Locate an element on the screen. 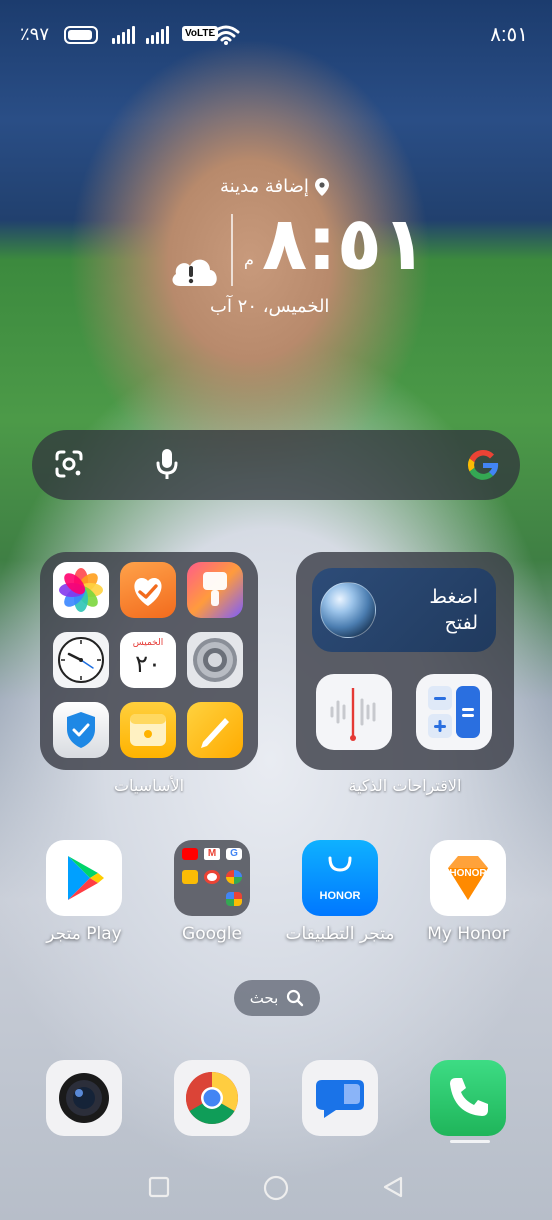 The width and height of the screenshot is (552, 1220). back-nav-button is located at coordinates (393, 1189).